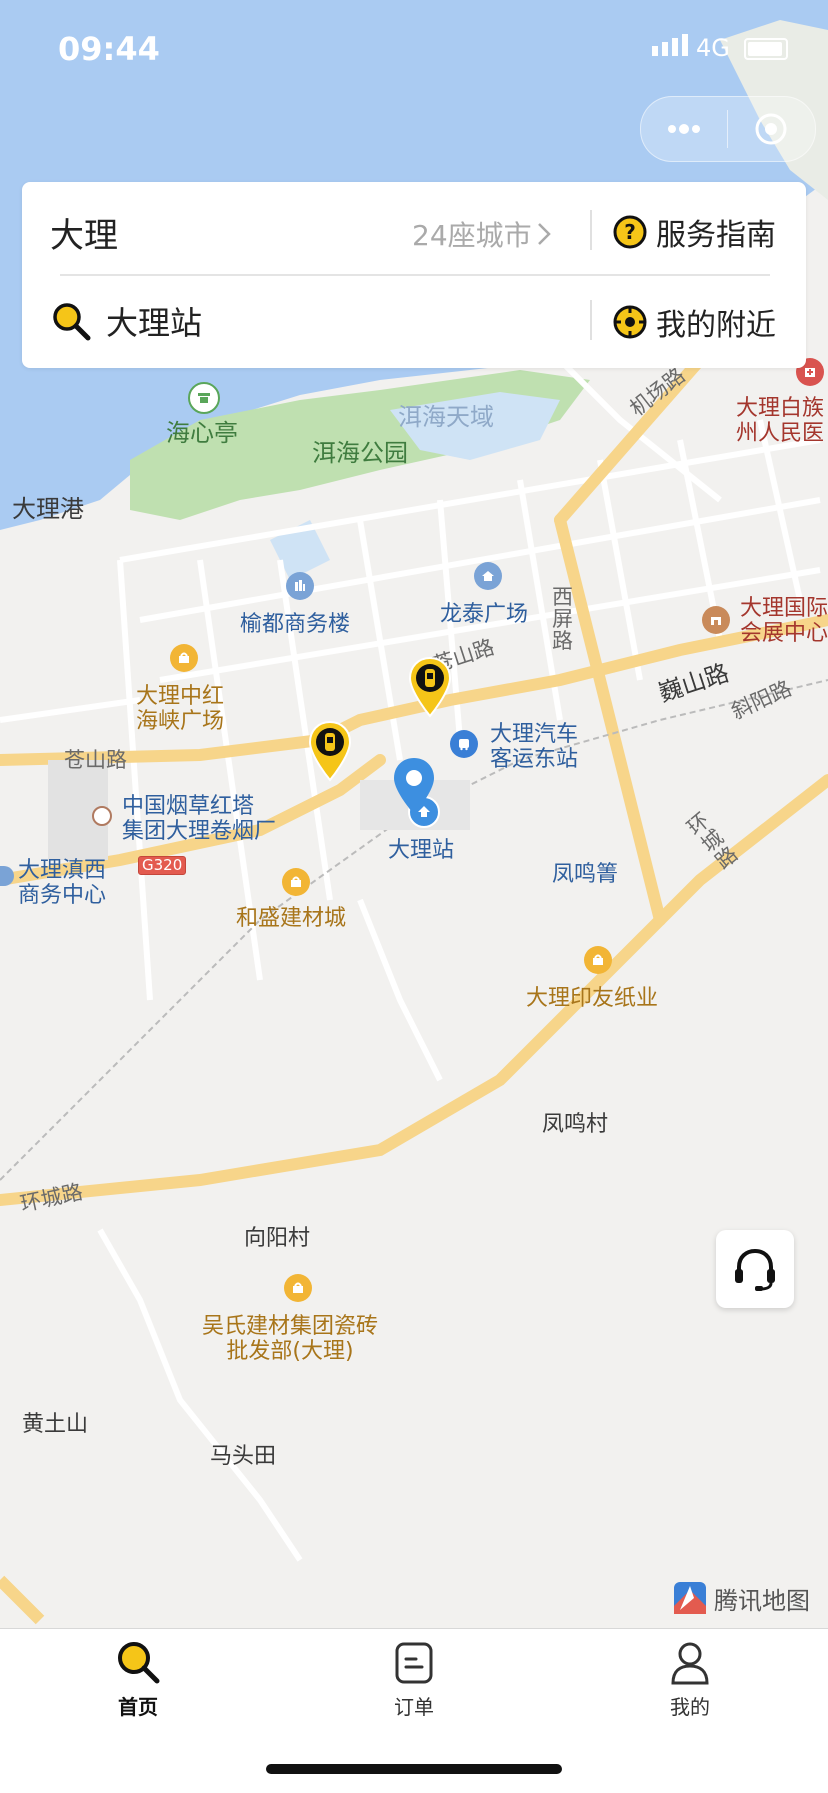 This screenshot has width=828, height=1793. Describe the element at coordinates (630, 322) in the screenshot. I see `locate-icon` at that location.